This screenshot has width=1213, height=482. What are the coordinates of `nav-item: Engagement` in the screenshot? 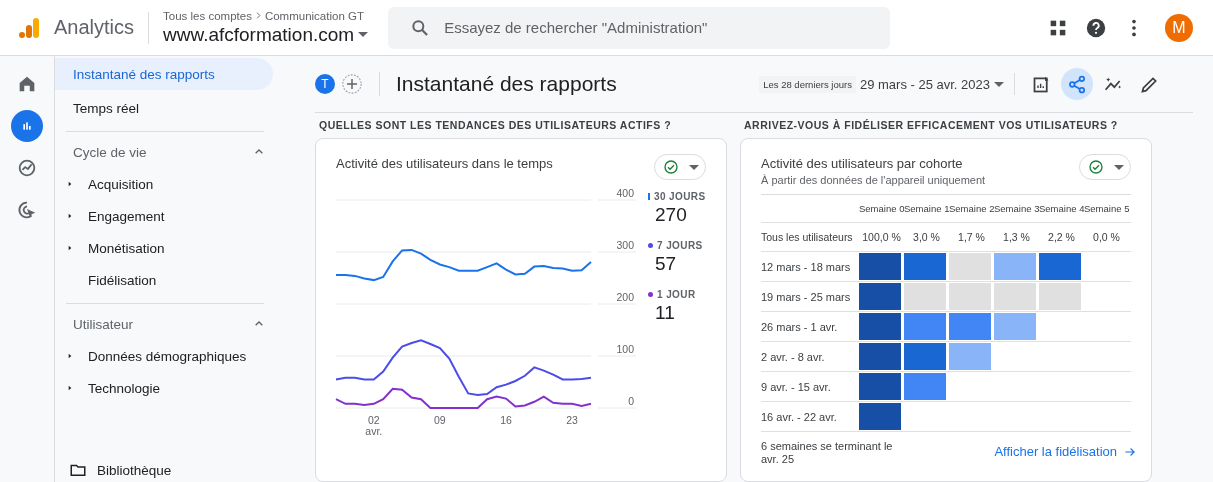 It's located at (126, 216).